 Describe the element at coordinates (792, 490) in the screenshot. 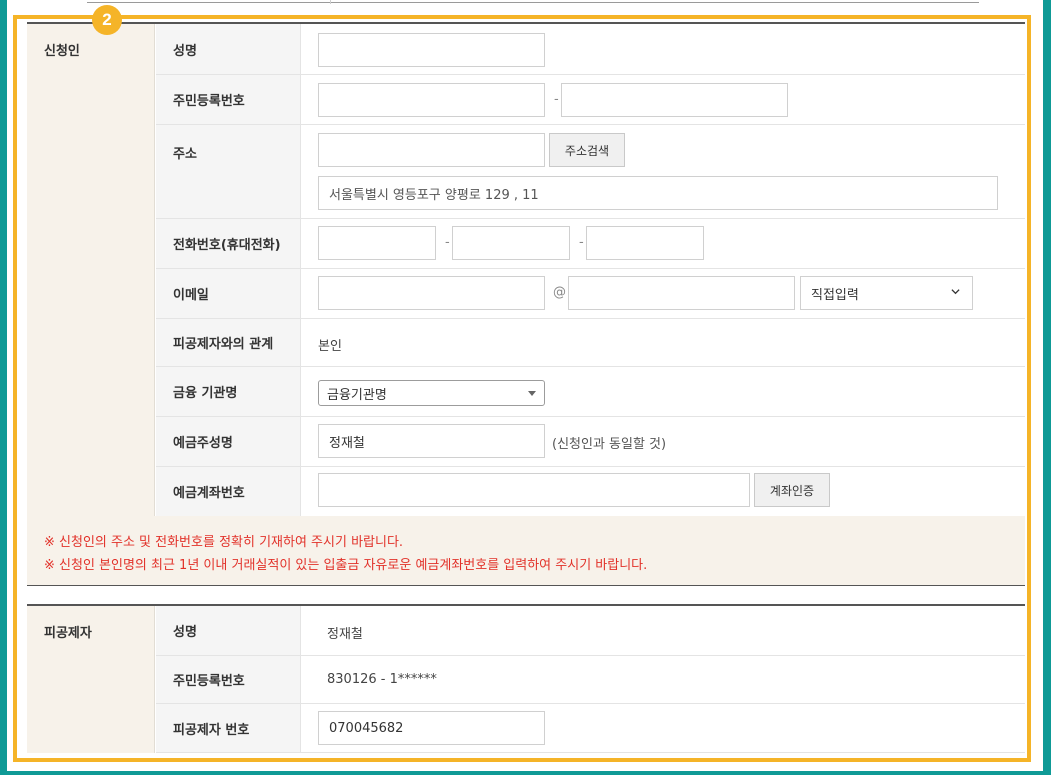

I see `account-verify-button: 계좌인증` at that location.